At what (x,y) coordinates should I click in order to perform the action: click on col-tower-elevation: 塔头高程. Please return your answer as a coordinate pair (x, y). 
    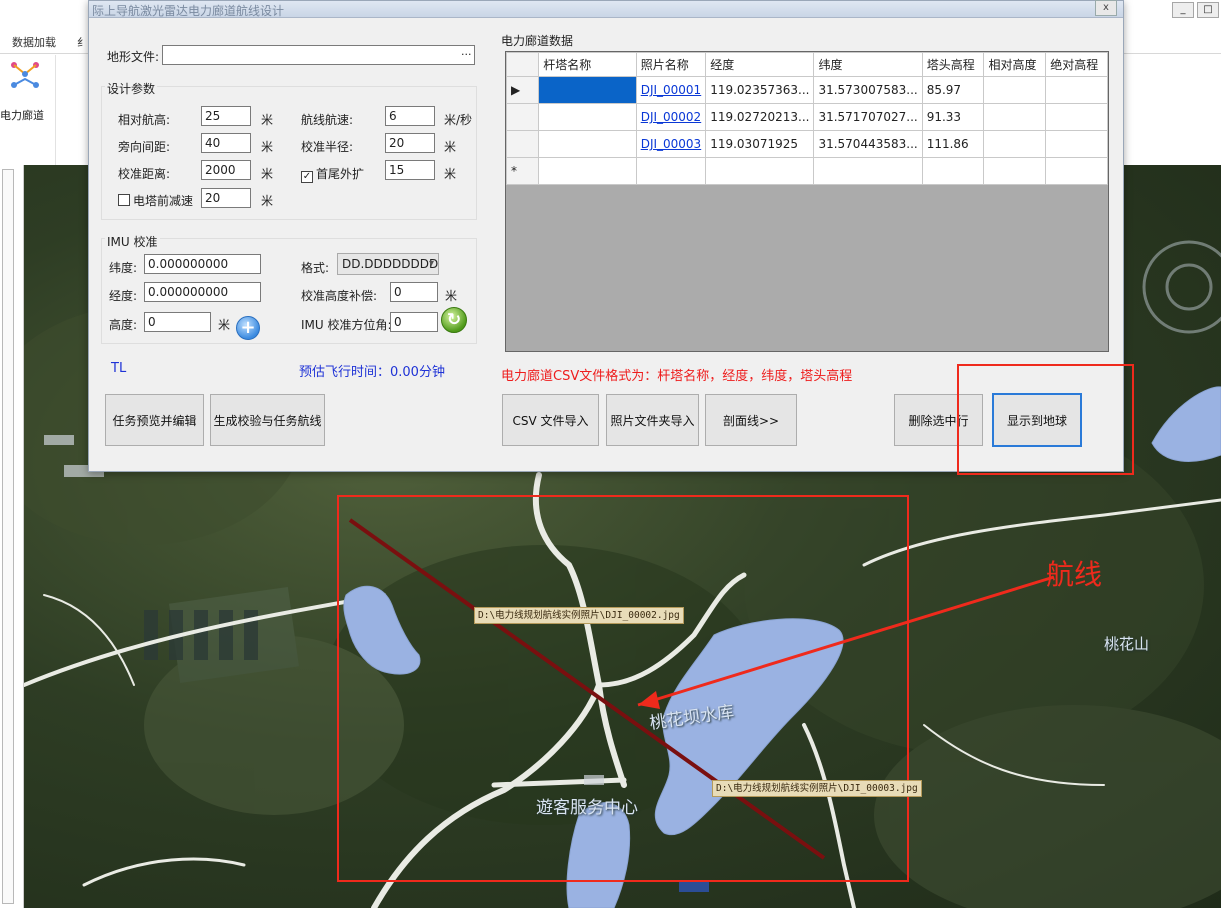
    Looking at the image, I should click on (953, 64).